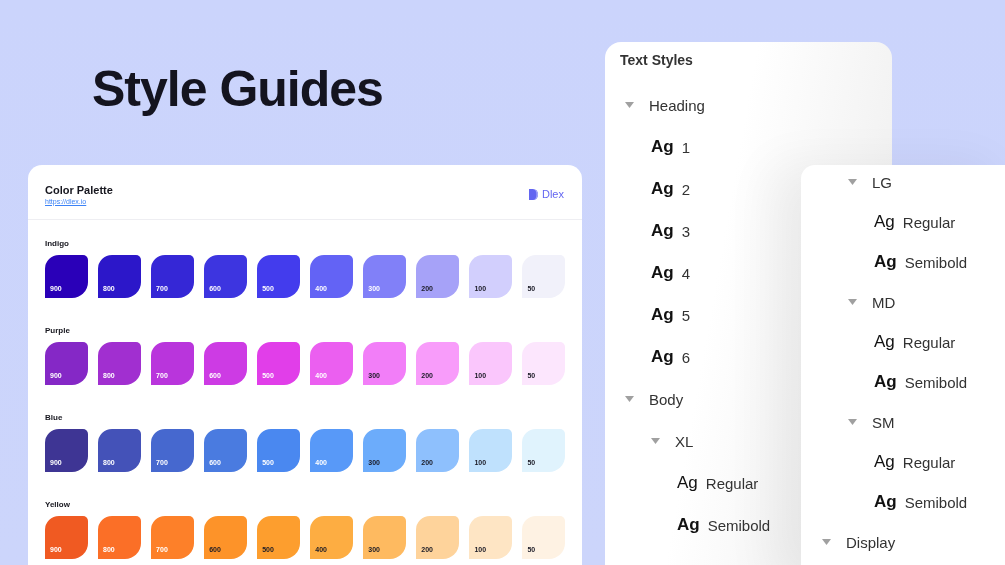 The height and width of the screenshot is (565, 1005). I want to click on style-name: 3, so click(685, 231).